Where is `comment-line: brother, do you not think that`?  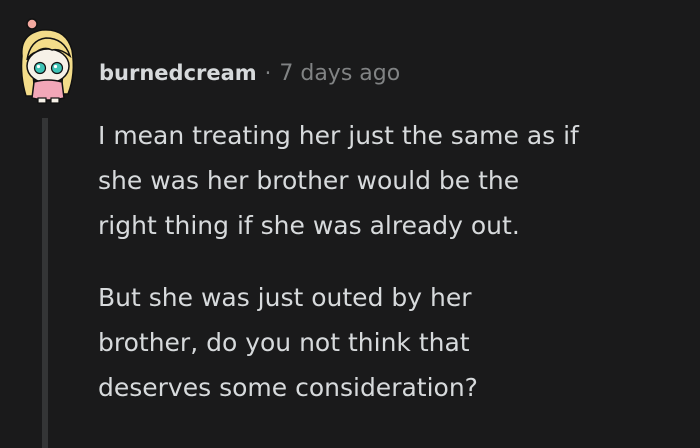
comment-line: brother, do you not think that is located at coordinates (284, 342).